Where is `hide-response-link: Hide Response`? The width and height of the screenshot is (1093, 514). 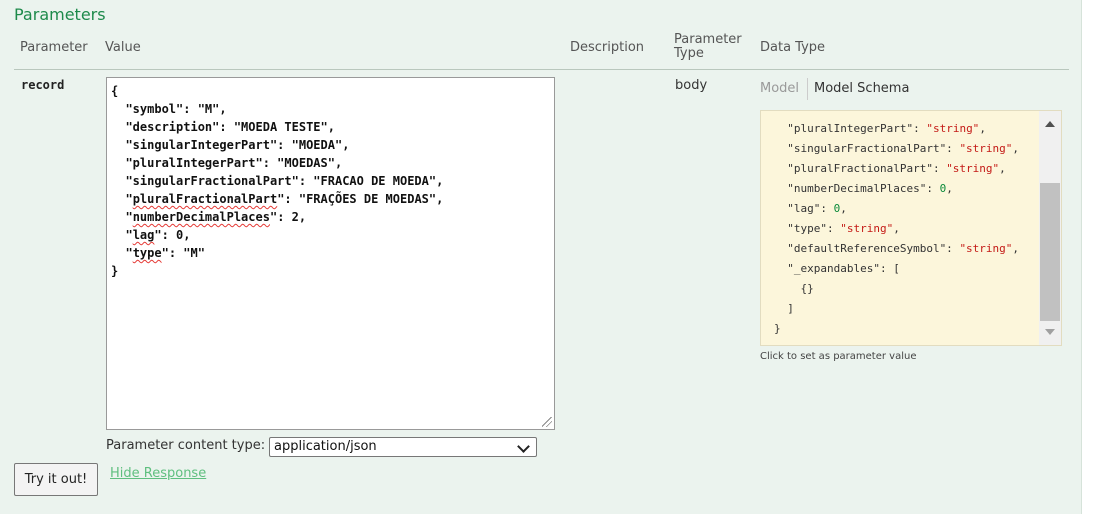
hide-response-link: Hide Response is located at coordinates (158, 473).